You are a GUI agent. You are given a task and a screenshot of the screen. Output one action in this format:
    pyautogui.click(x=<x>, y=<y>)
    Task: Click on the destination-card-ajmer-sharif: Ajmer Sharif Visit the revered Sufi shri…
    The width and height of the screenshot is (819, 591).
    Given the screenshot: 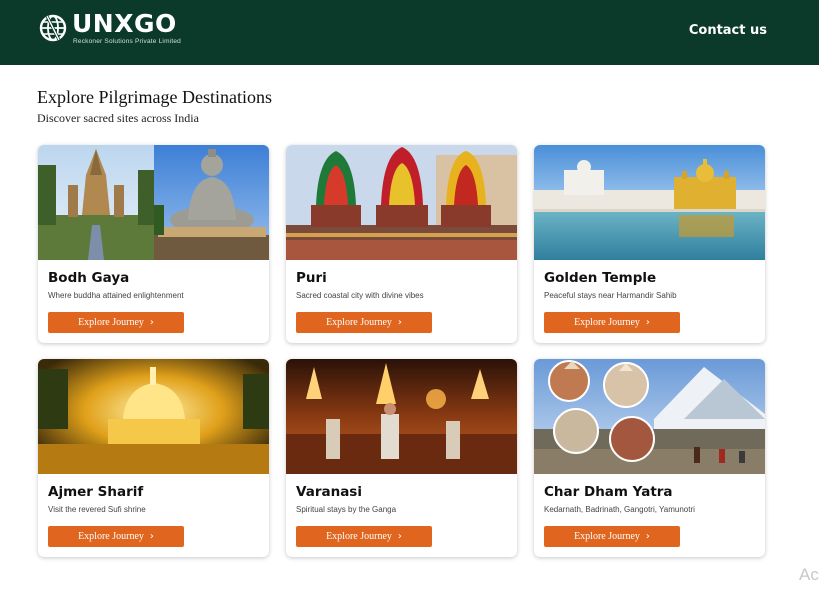 What is the action you would take?
    pyautogui.click(x=153, y=458)
    